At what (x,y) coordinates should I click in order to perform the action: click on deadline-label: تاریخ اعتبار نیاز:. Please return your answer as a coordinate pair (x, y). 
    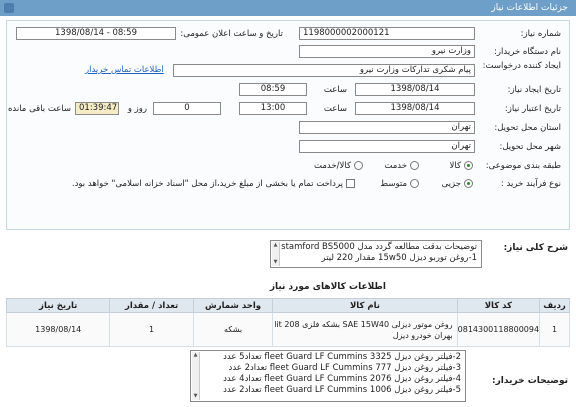
    Looking at the image, I should click on (532, 109).